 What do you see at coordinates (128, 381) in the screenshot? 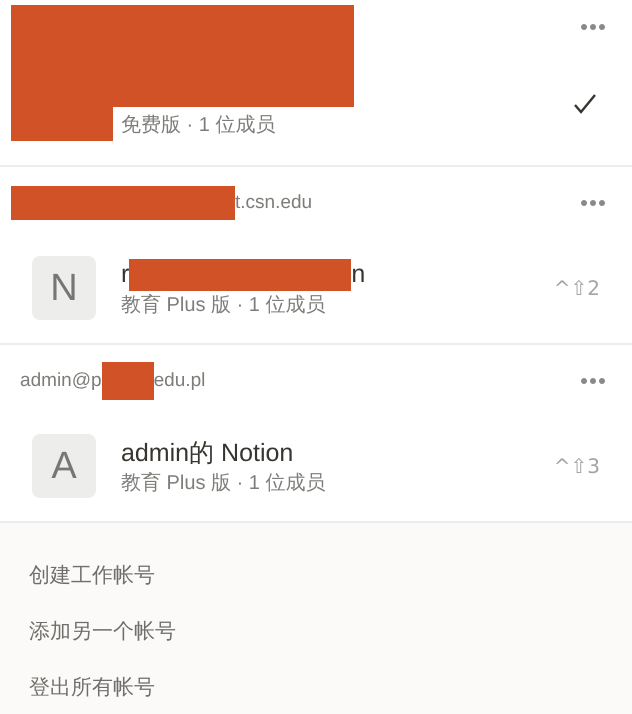
I see `redaction-block` at bounding box center [128, 381].